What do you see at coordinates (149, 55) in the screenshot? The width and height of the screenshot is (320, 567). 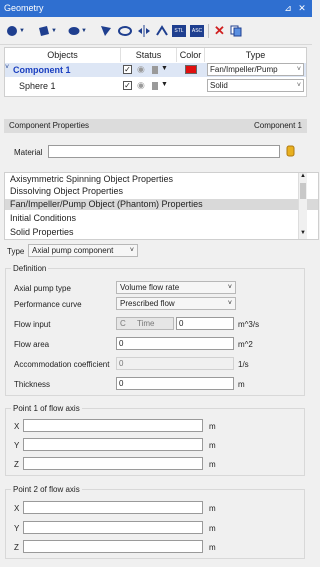 I see `col-status-header: Status` at bounding box center [149, 55].